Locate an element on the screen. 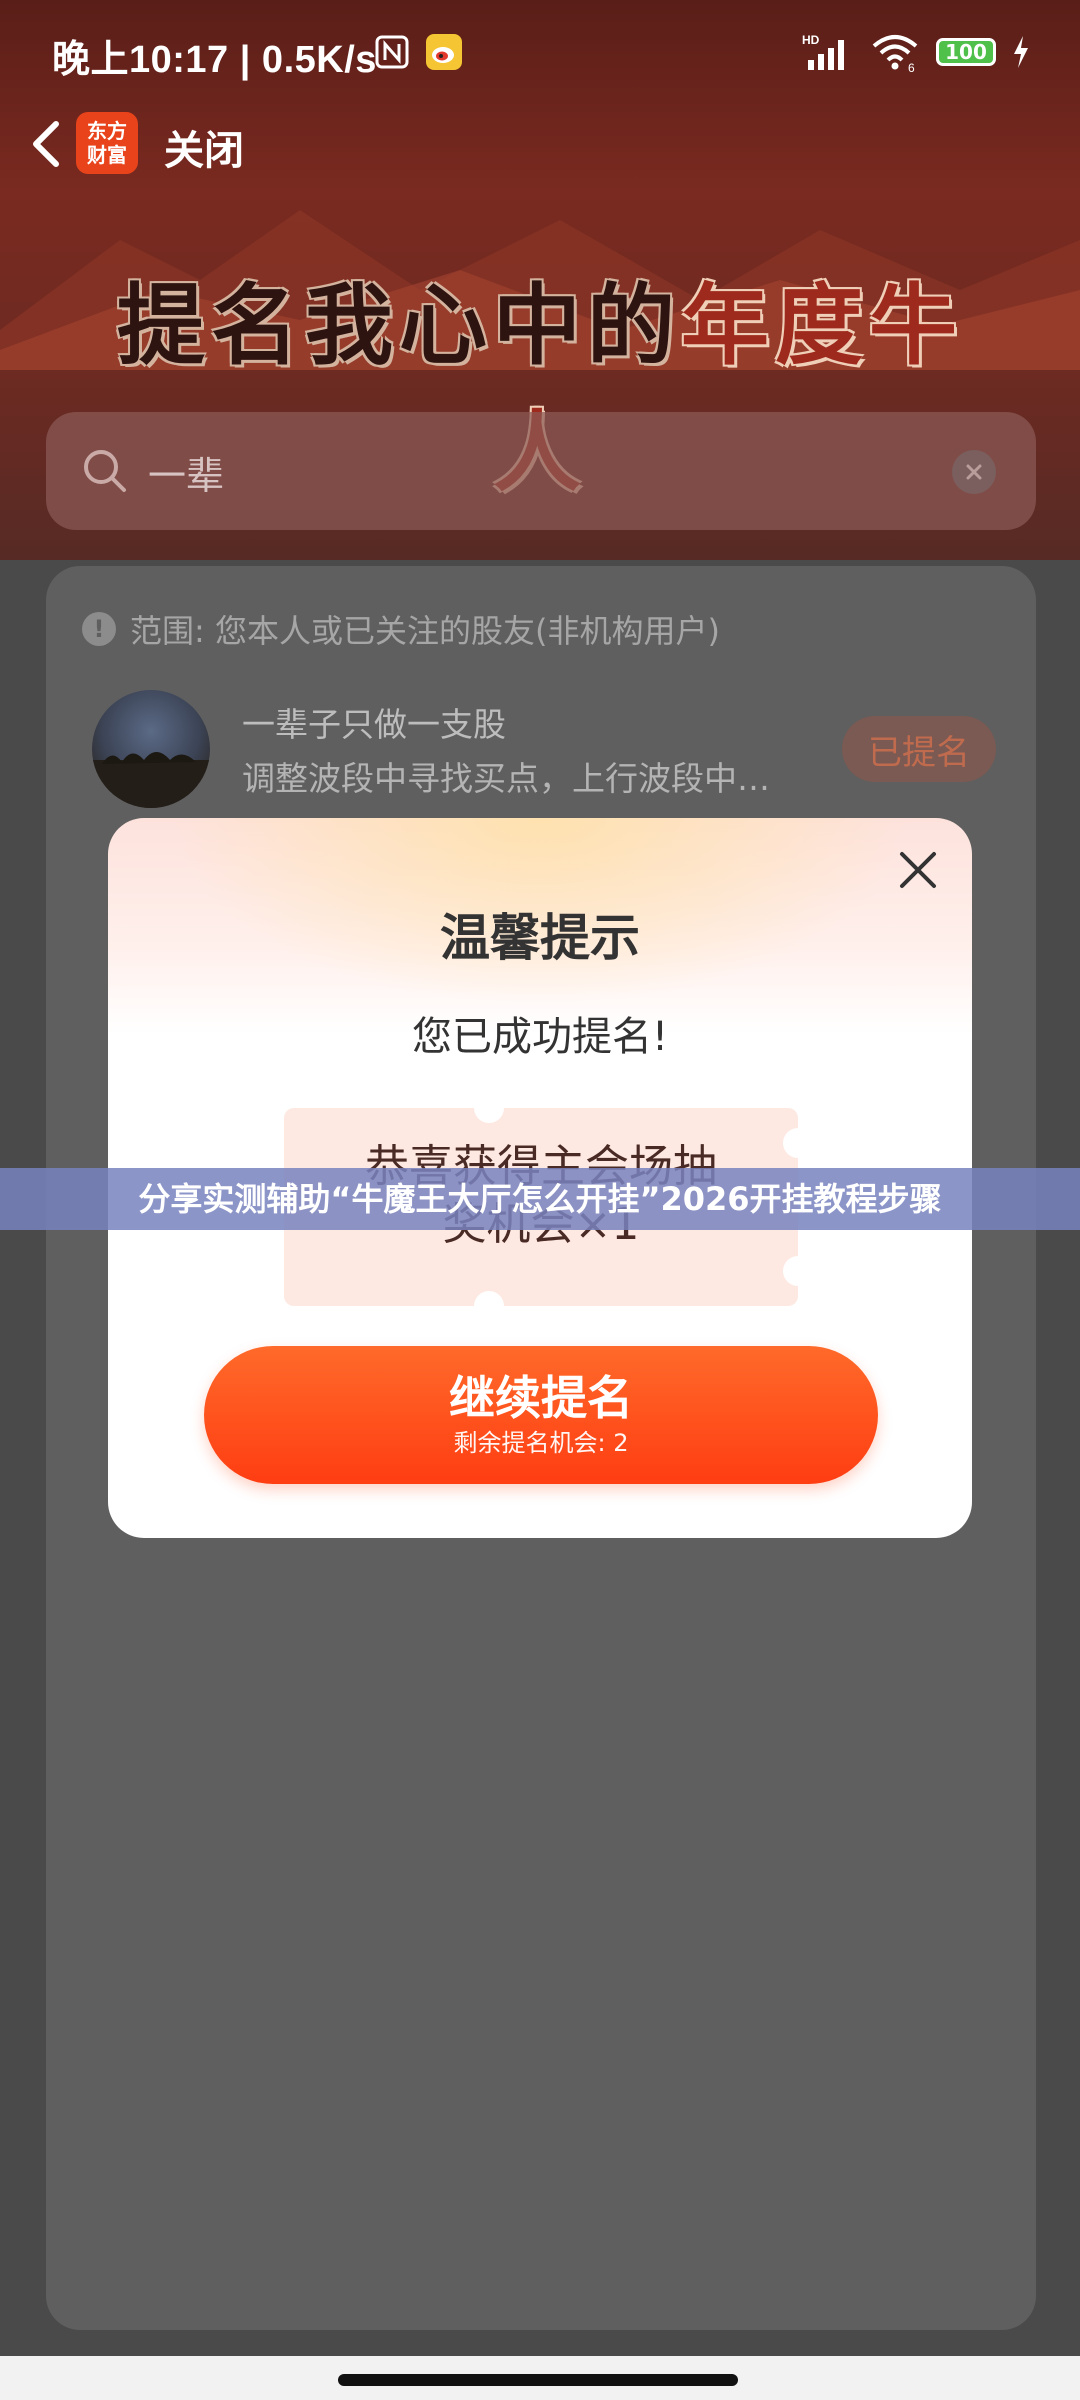  remaining-chances: 剩余提名机会: 2 is located at coordinates (541, 1443).